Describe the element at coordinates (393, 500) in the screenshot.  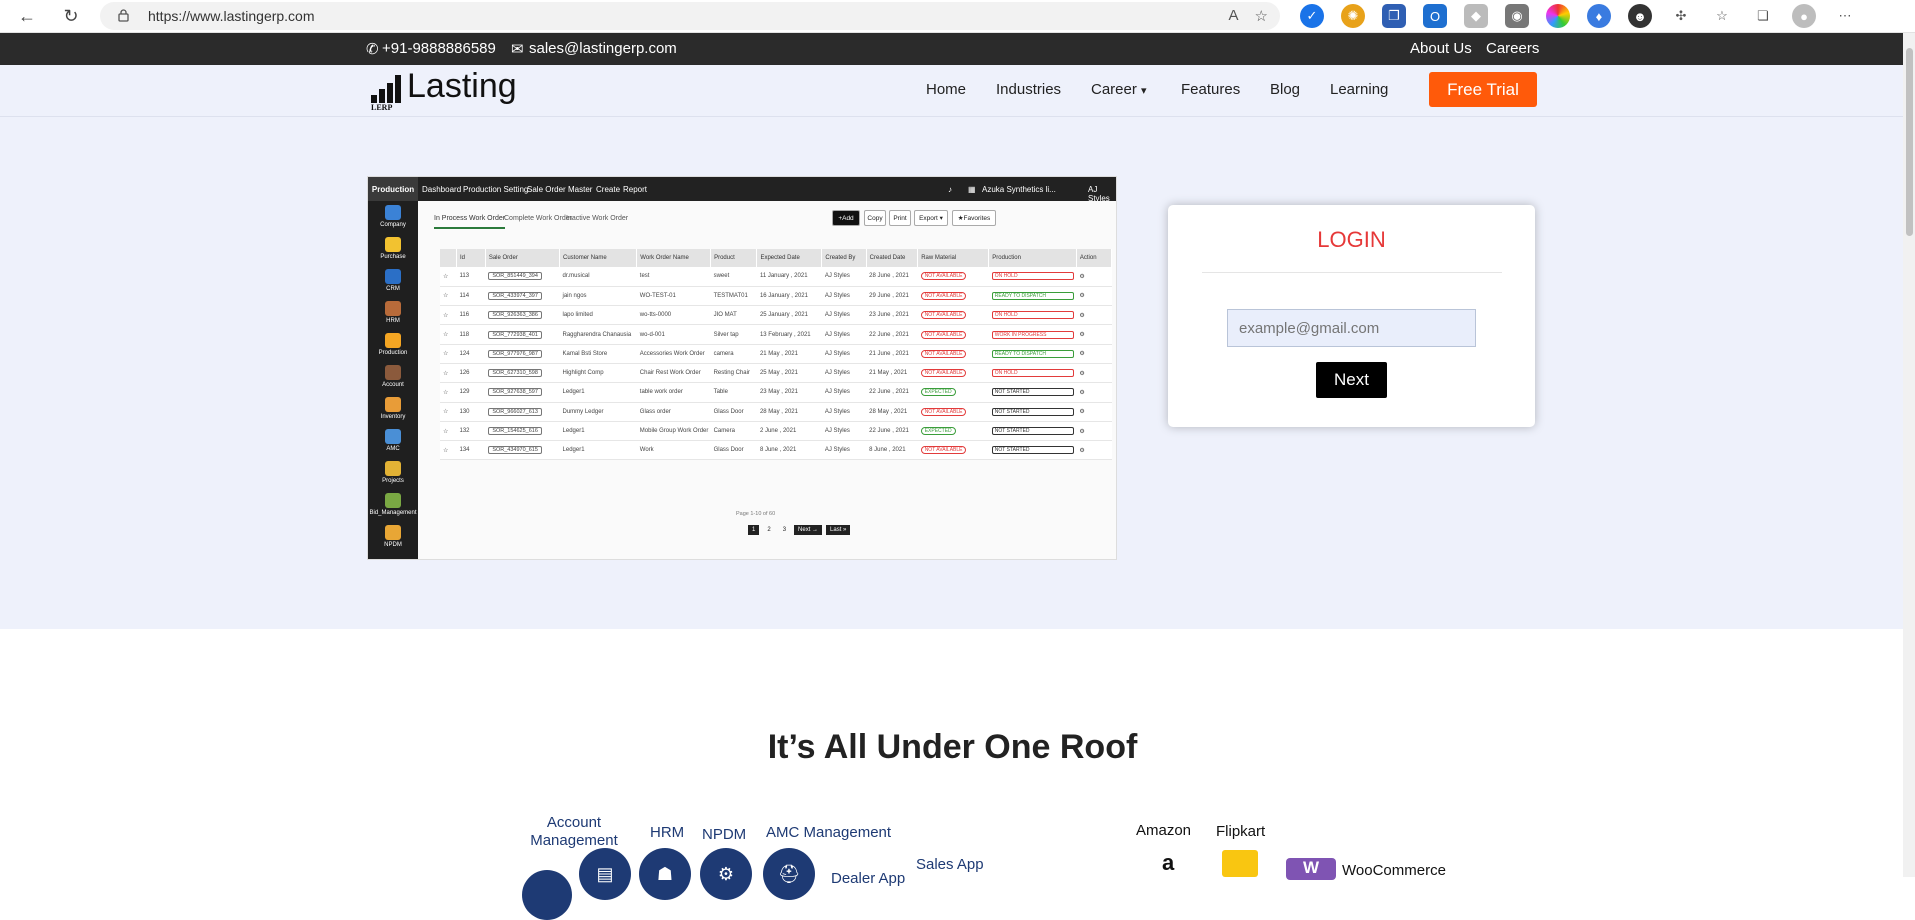
I see `bid-icon` at that location.